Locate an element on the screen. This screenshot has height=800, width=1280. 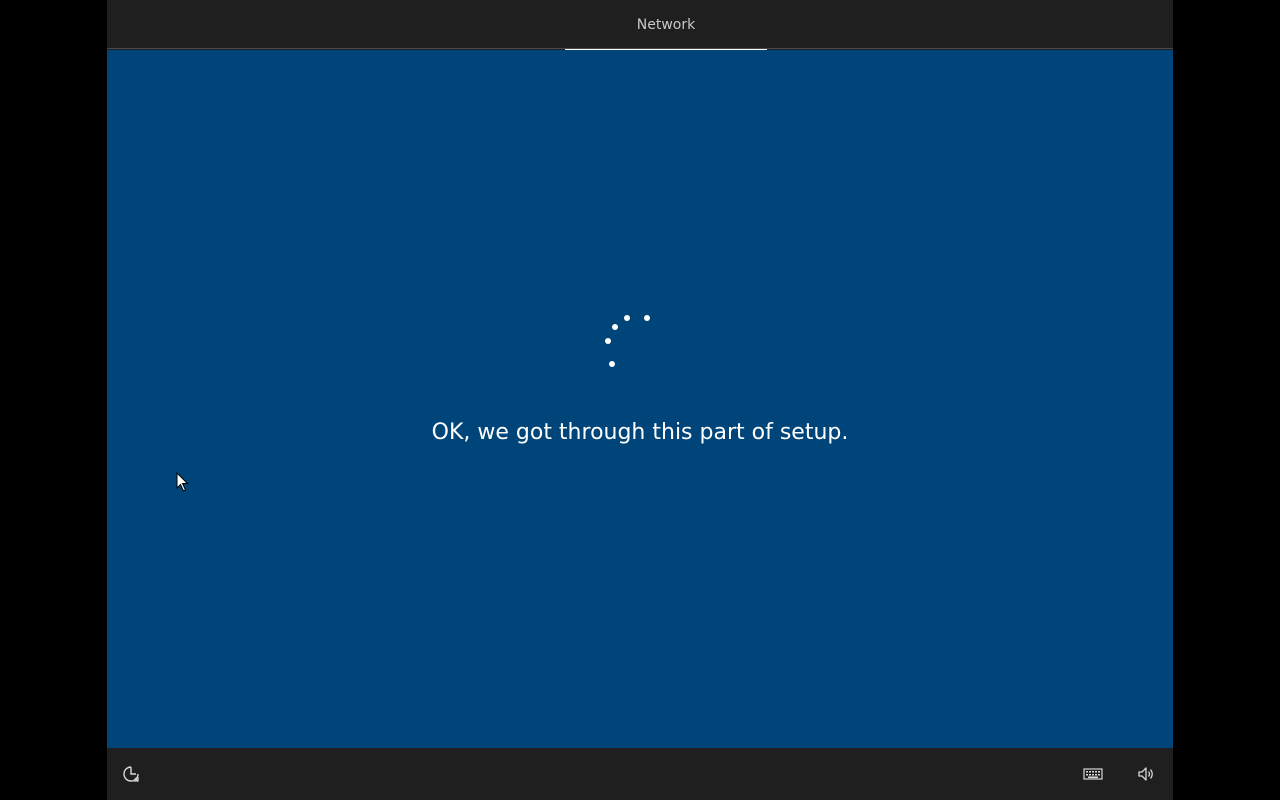
tab-network-label: Network is located at coordinates (666, 25).